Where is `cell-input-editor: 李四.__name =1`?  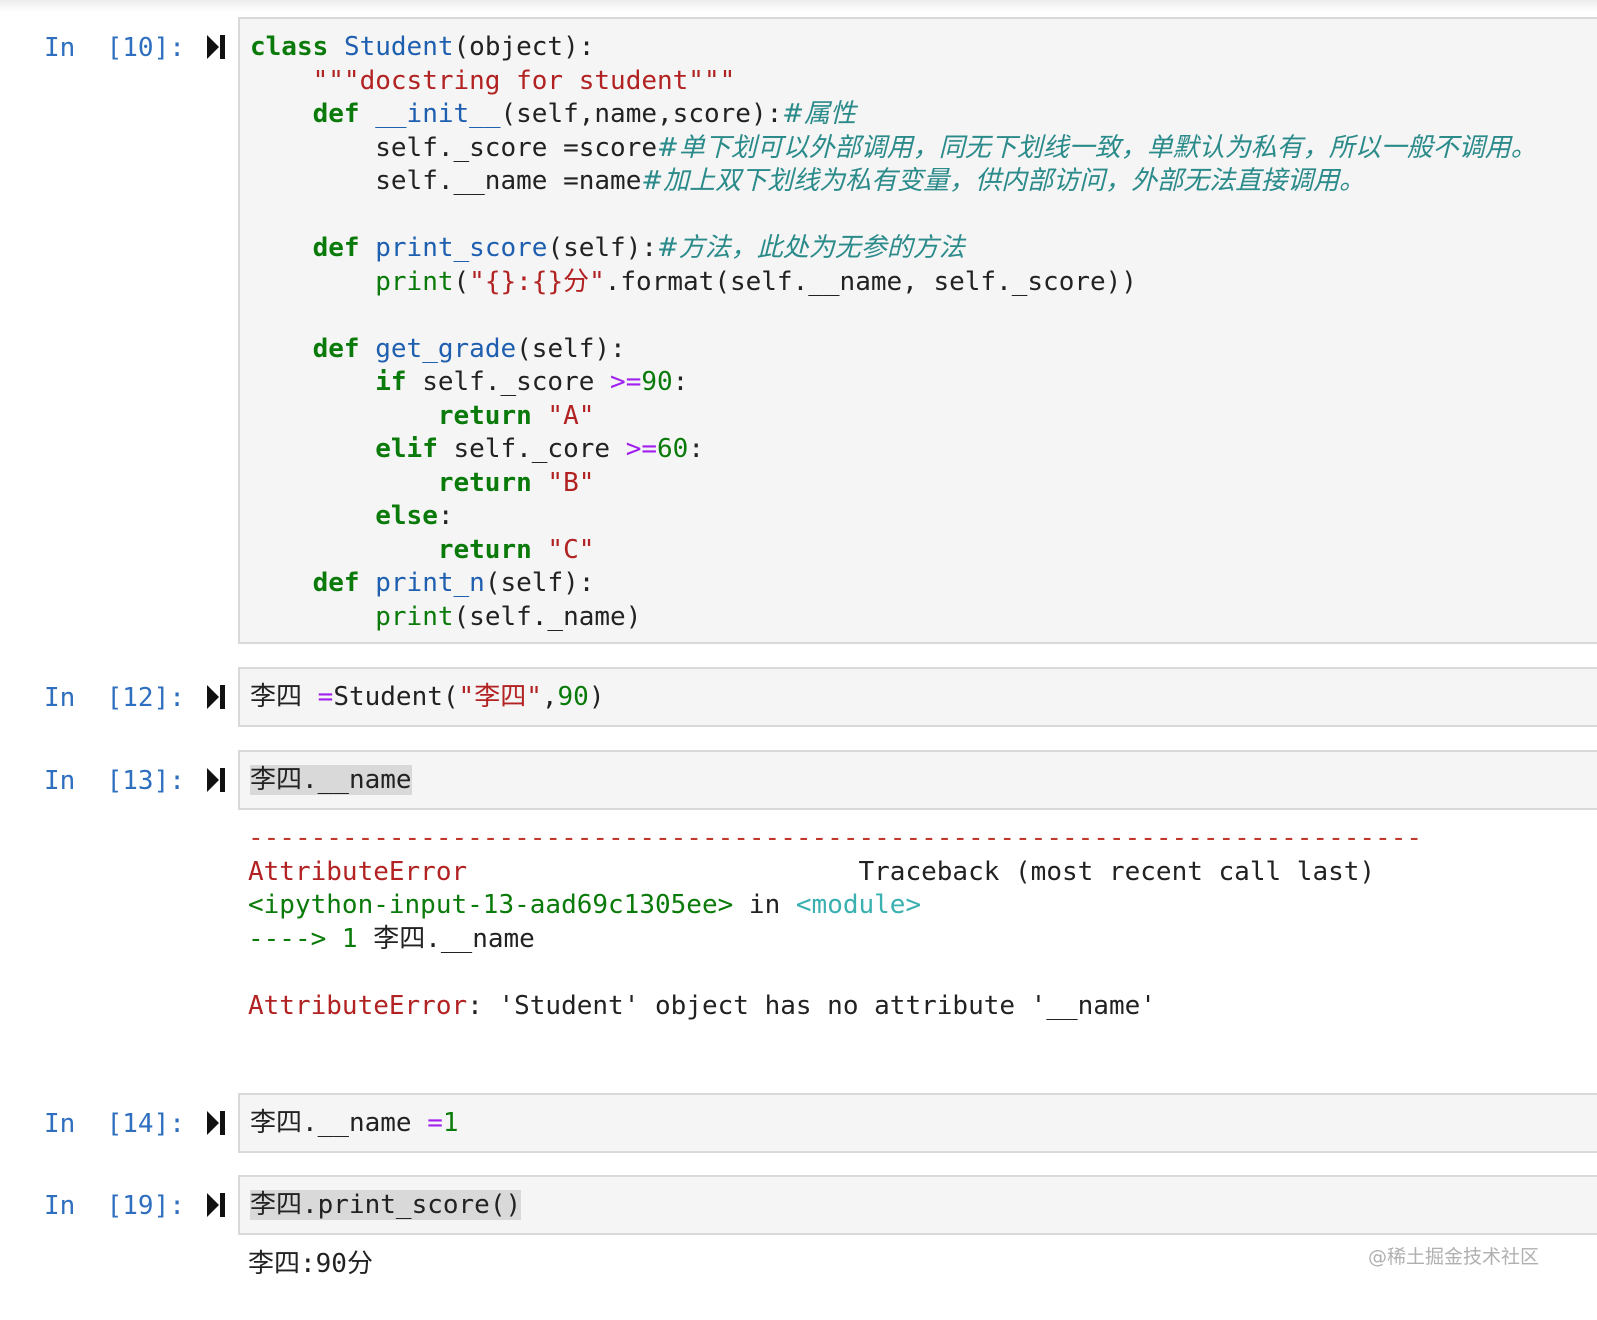 cell-input-editor: 李四.__name =1 is located at coordinates (917, 1123).